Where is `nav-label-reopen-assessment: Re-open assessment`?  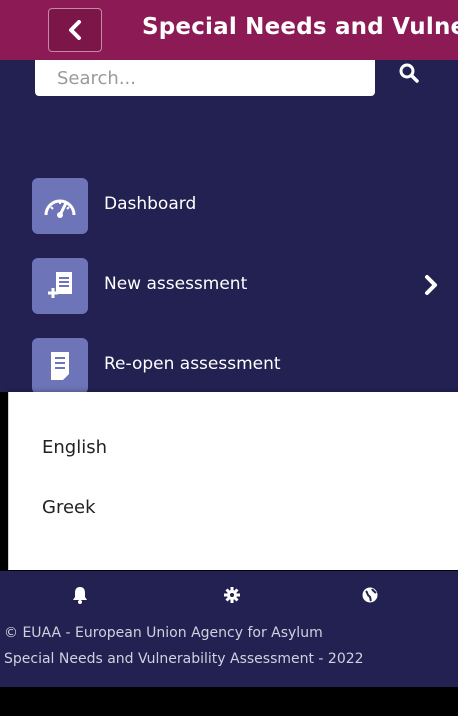
nav-label-reopen-assessment: Re-open assessment is located at coordinates (192, 364).